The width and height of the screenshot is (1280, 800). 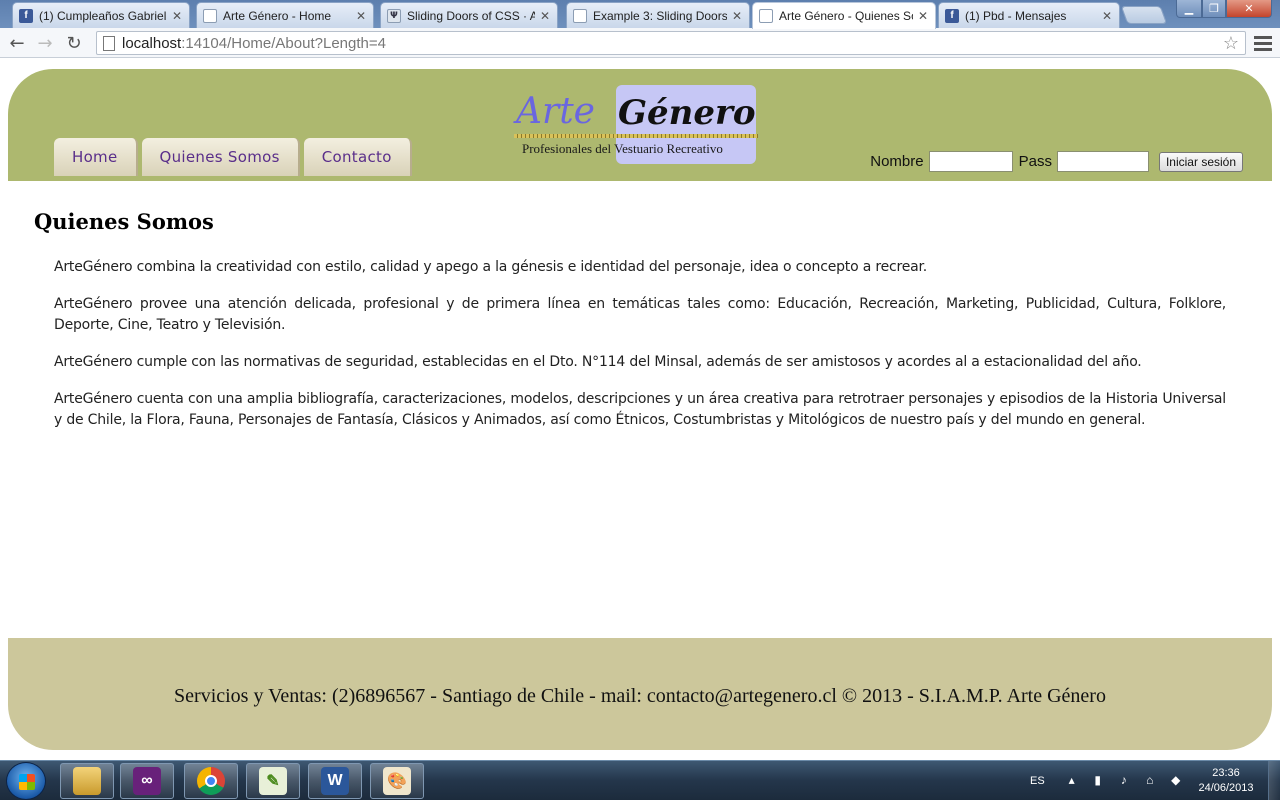 I want to click on nombre-field, so click(x=970, y=161).